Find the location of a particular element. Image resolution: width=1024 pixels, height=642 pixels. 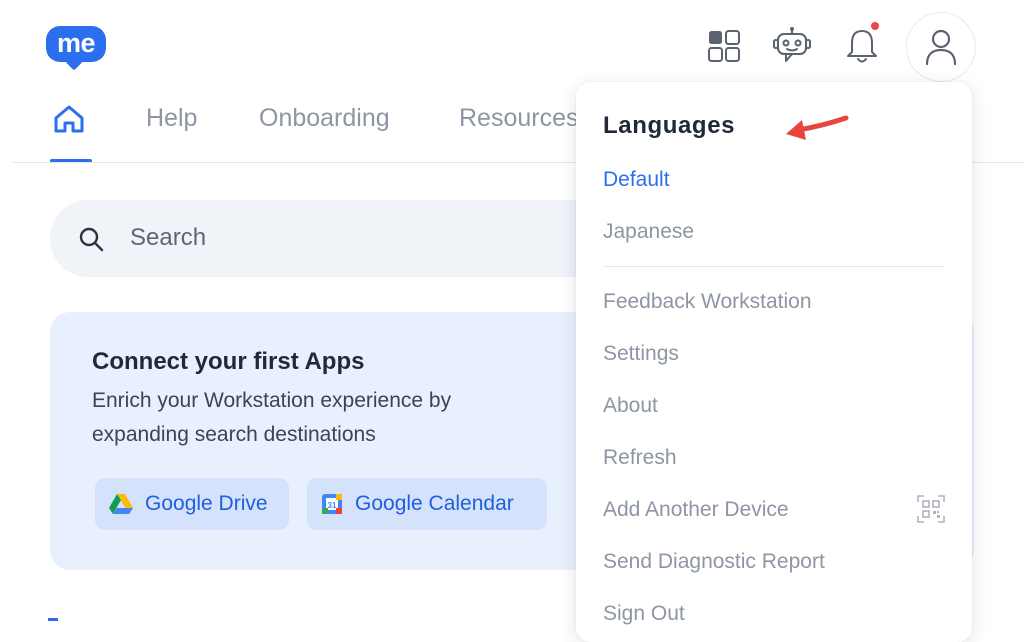

tab-help: Help is located at coordinates (171, 118).